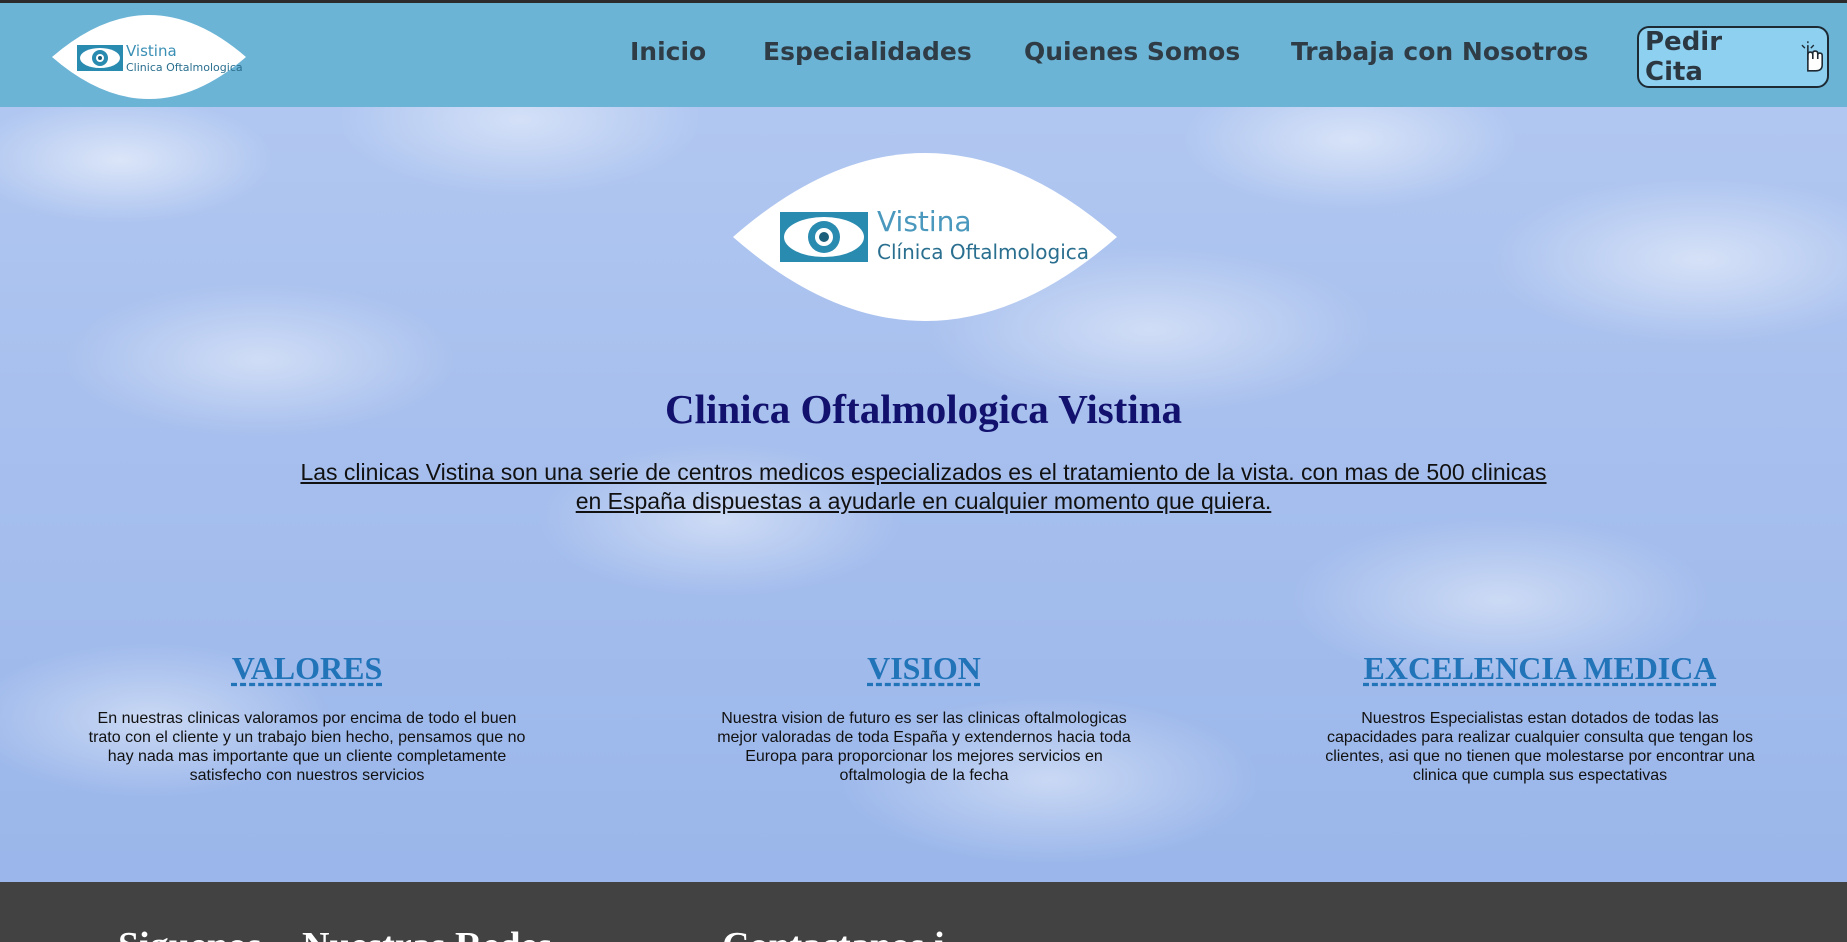 The width and height of the screenshot is (1847, 942). What do you see at coordinates (924, 668) in the screenshot?
I see `column-heading: VISION` at bounding box center [924, 668].